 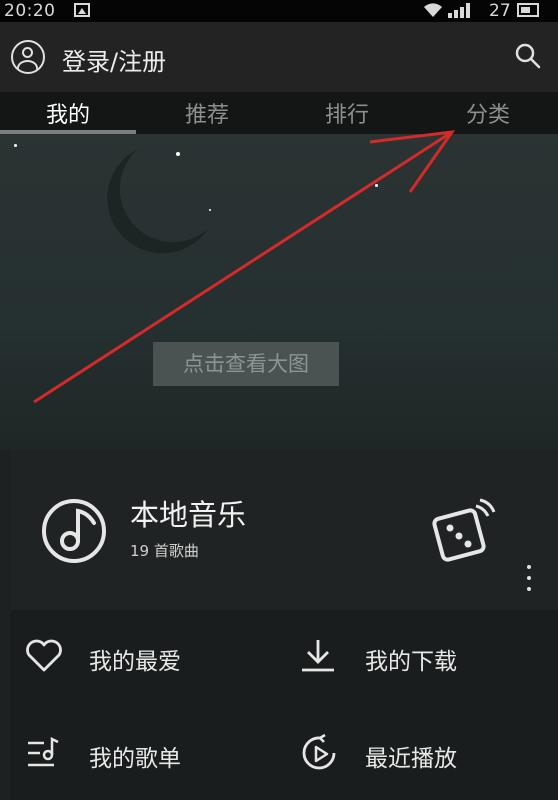 What do you see at coordinates (279, 57) in the screenshot?
I see `app-header: 登录/注册` at bounding box center [279, 57].